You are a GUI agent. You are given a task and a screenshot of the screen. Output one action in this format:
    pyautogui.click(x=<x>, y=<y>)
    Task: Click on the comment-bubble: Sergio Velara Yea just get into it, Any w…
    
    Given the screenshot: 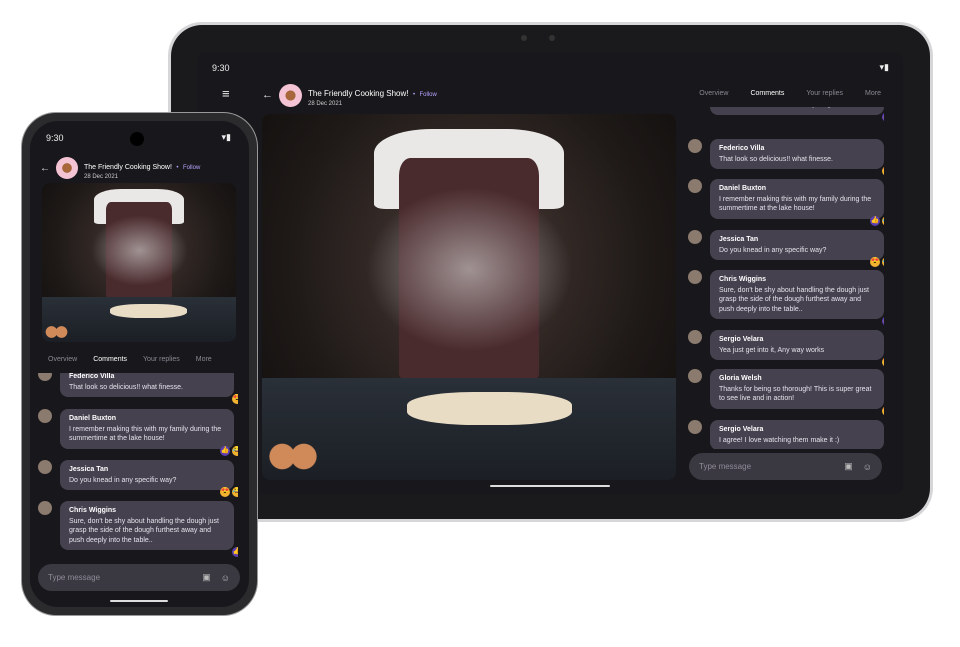 What is the action you would take?
    pyautogui.click(x=797, y=348)
    